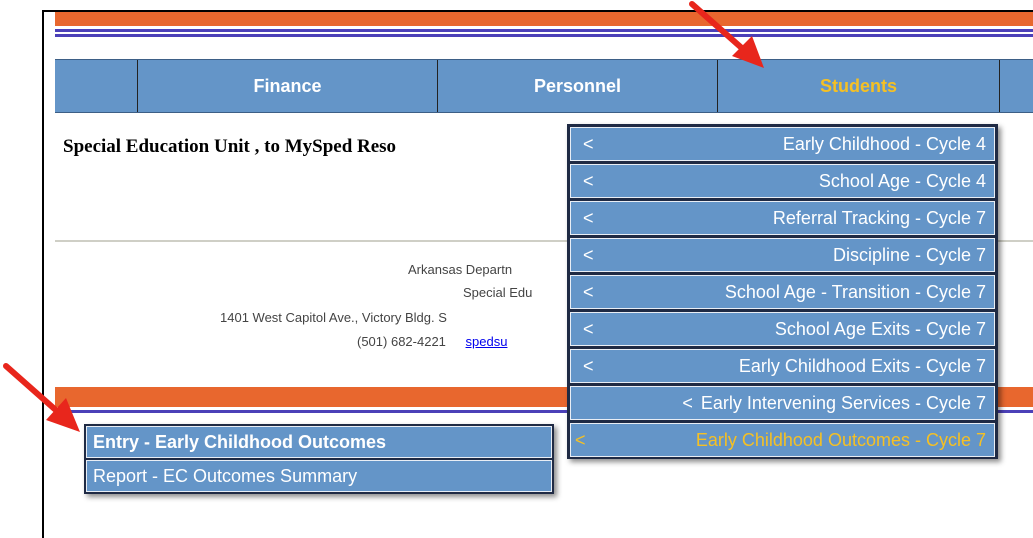 The height and width of the screenshot is (538, 1033). What do you see at coordinates (319, 442) in the screenshot?
I see `submenu-item-entry-early-childhood-outcomes: Entry - Early Childhood Outcomes` at bounding box center [319, 442].